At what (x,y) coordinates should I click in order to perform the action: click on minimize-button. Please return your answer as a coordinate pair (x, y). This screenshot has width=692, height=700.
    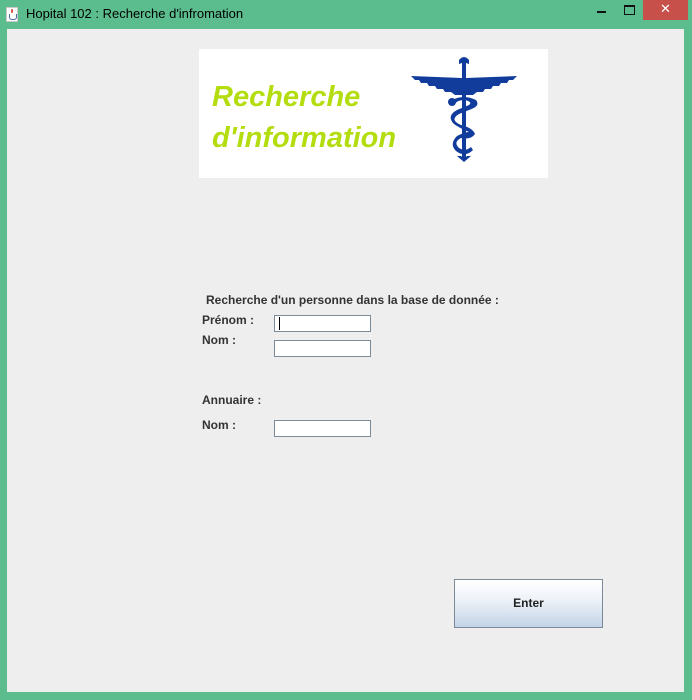
    Looking at the image, I should click on (601, 10).